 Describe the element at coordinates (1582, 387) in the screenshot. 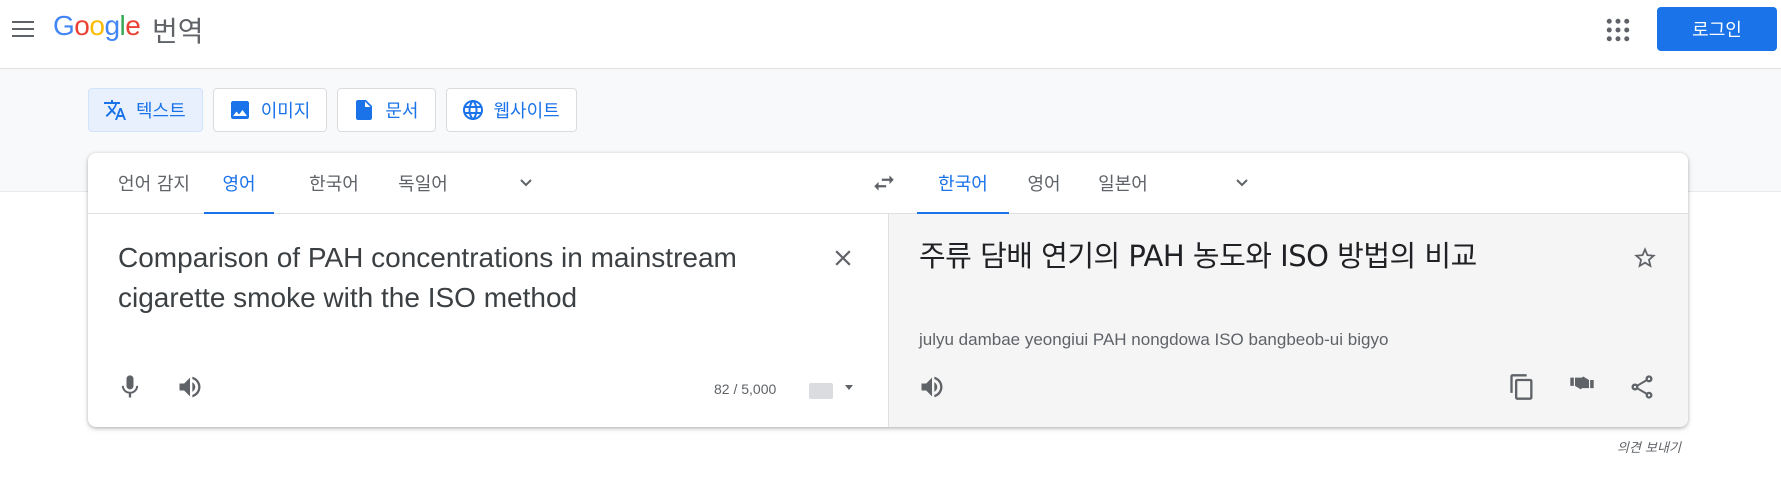

I see `rate-translation-thumbs-icon` at that location.